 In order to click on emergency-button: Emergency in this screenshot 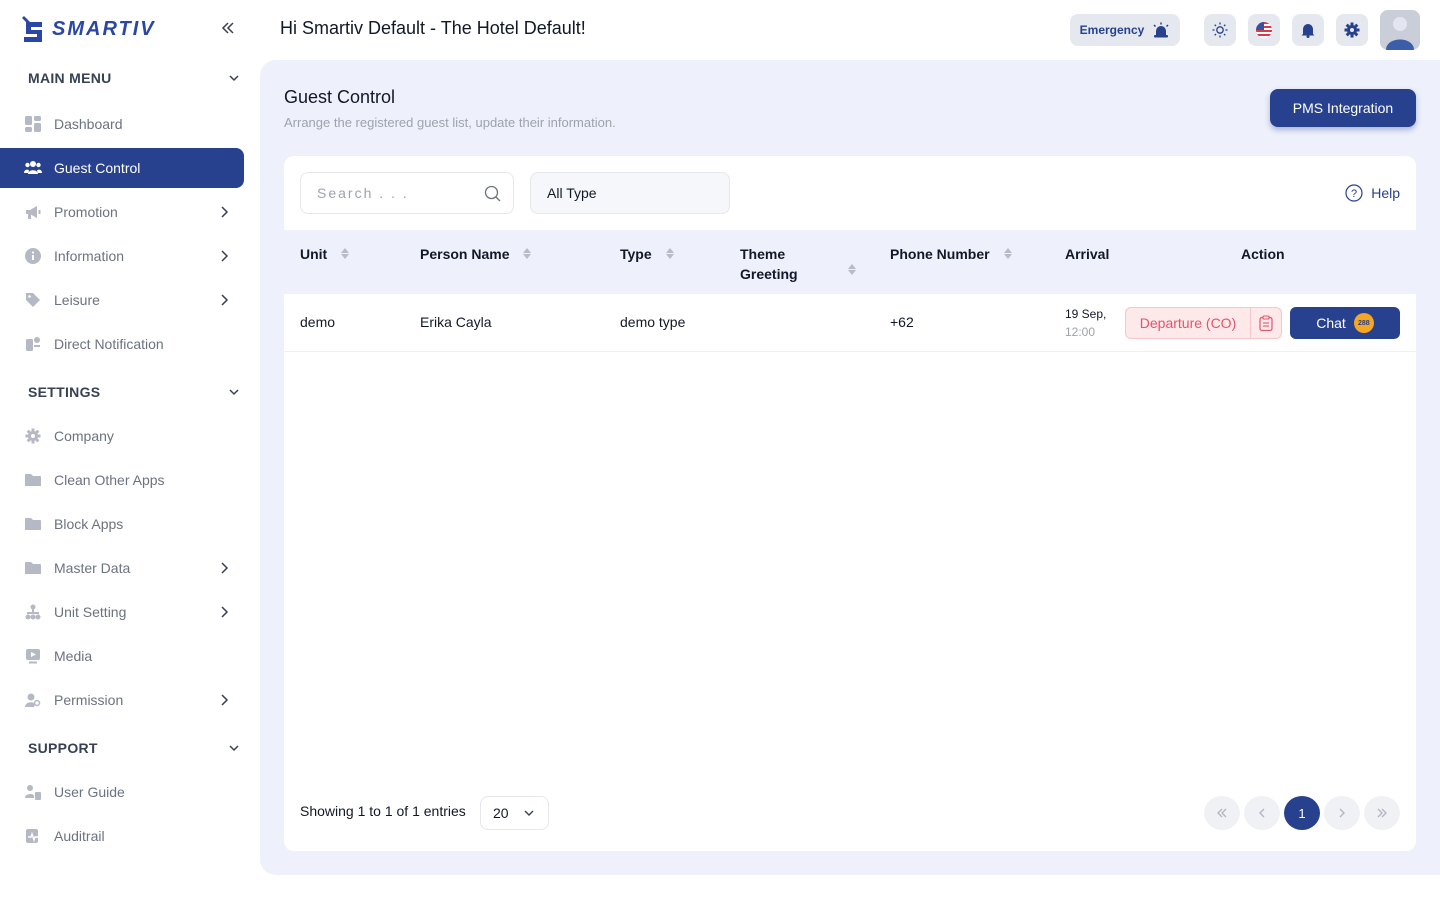, I will do `click(1125, 30)`.